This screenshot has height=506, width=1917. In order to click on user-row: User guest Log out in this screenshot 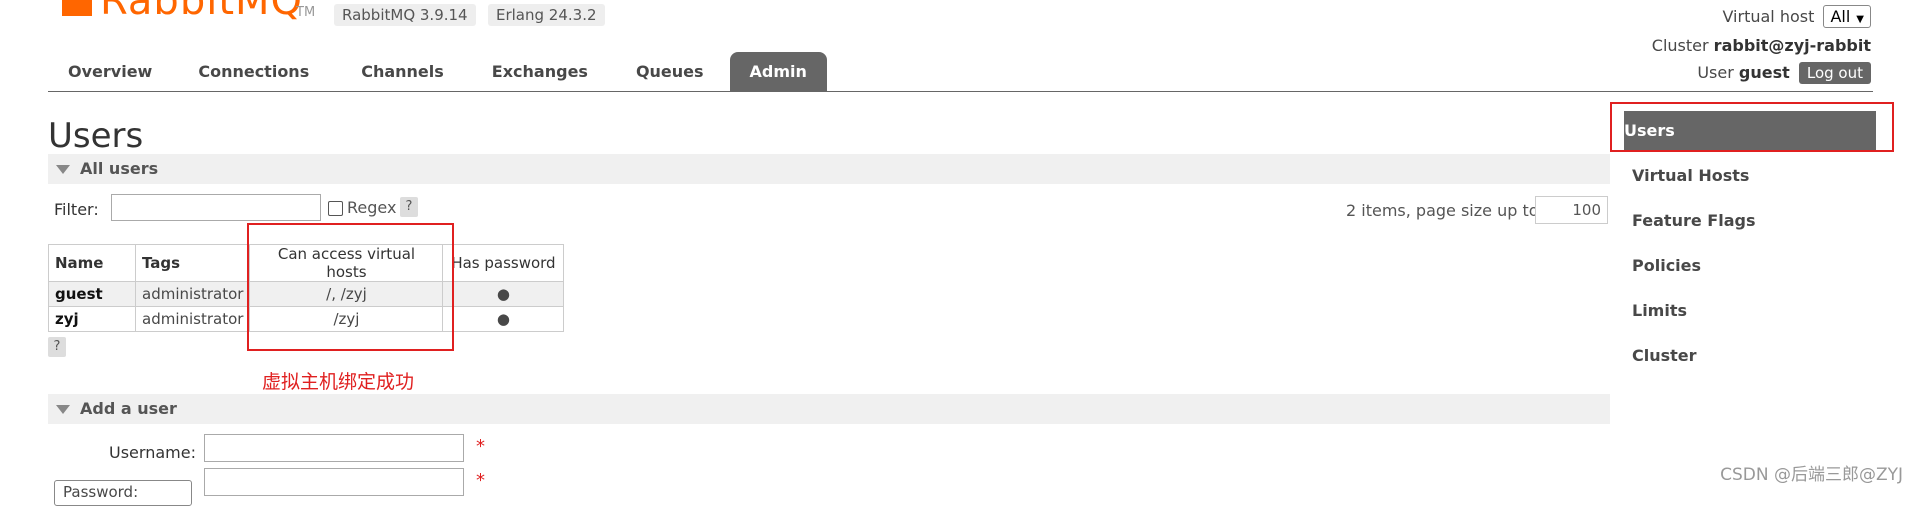, I will do `click(1784, 73)`.